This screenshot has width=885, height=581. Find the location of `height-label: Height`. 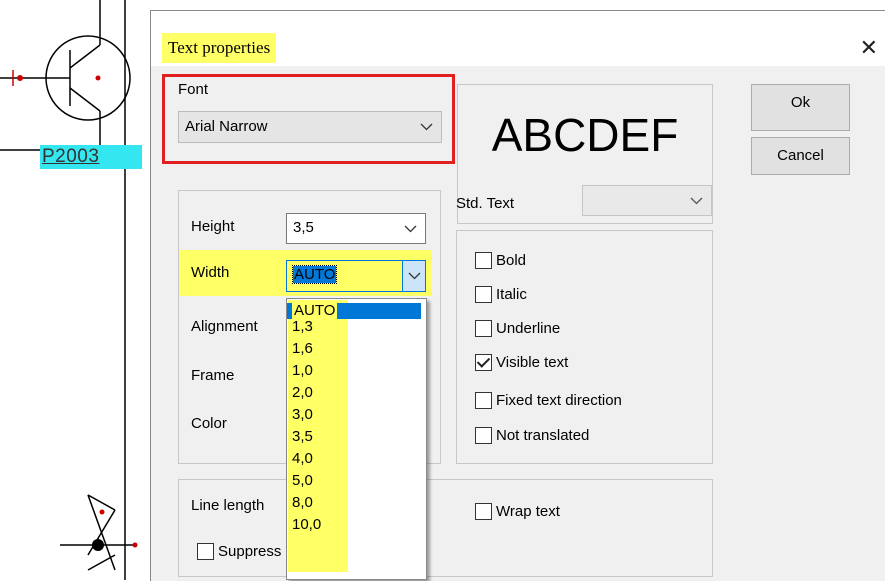

height-label: Height is located at coordinates (213, 226).